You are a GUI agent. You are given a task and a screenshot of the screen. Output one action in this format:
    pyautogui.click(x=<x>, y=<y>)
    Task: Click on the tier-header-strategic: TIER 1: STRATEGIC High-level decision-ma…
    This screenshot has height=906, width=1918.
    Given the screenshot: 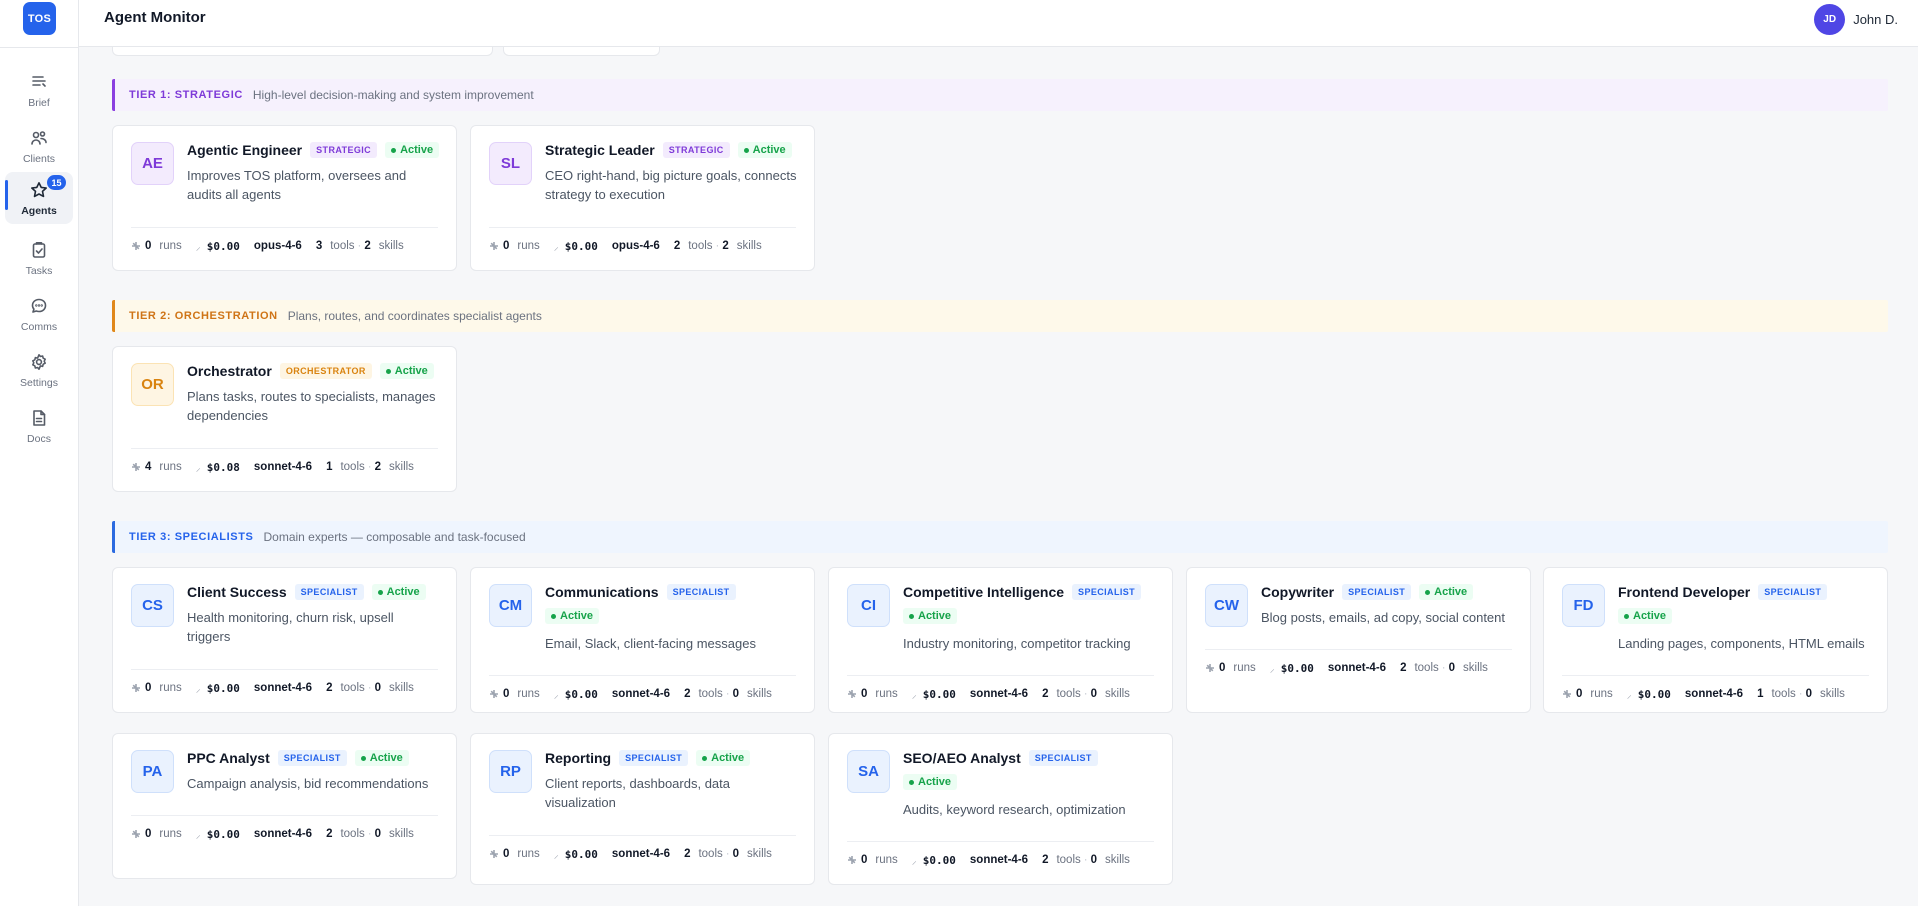 What is the action you would take?
    pyautogui.click(x=1000, y=95)
    